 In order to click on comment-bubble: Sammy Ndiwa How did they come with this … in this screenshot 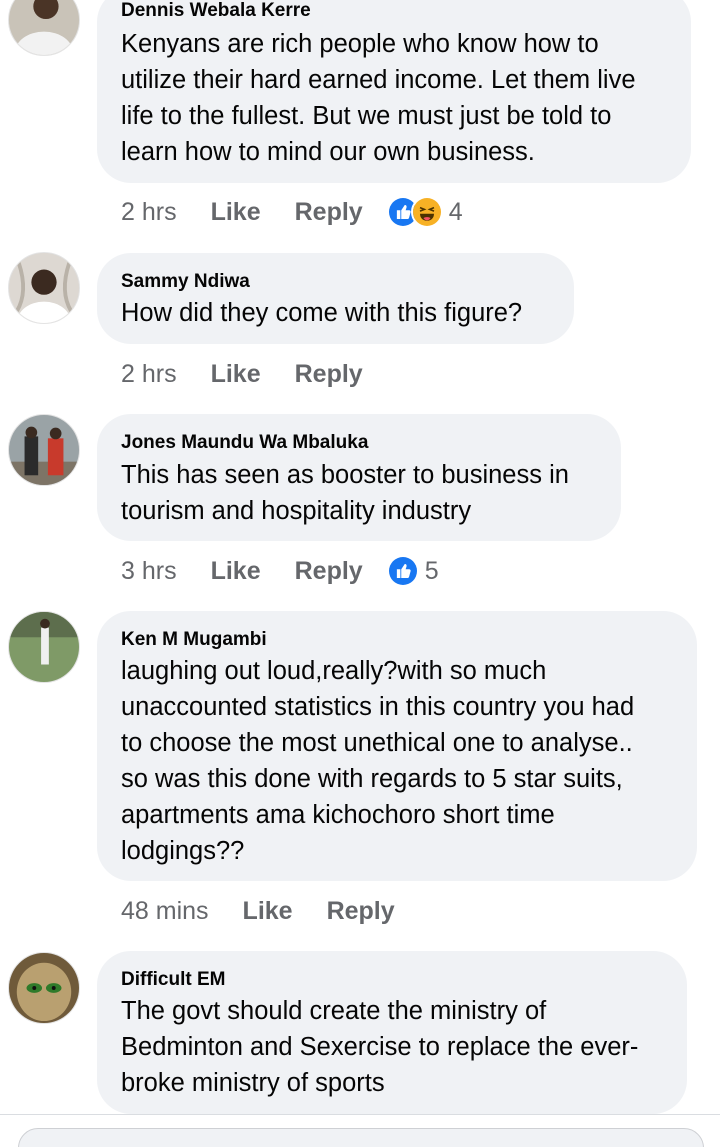, I will do `click(335, 298)`.